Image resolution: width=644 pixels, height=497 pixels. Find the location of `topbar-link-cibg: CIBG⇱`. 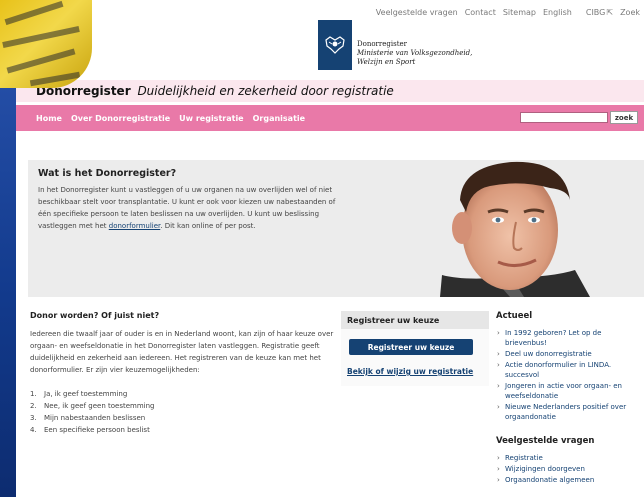

topbar-link-cibg: CIBG⇱ is located at coordinates (596, 12).